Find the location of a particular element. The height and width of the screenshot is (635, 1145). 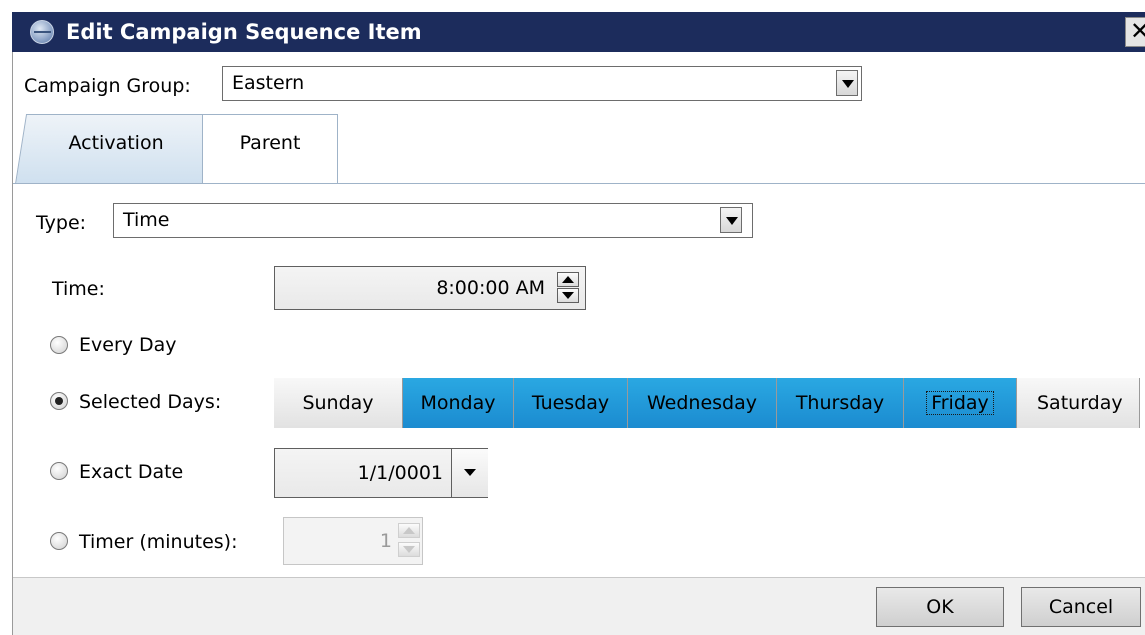

day-thursday: Thursday is located at coordinates (840, 403).